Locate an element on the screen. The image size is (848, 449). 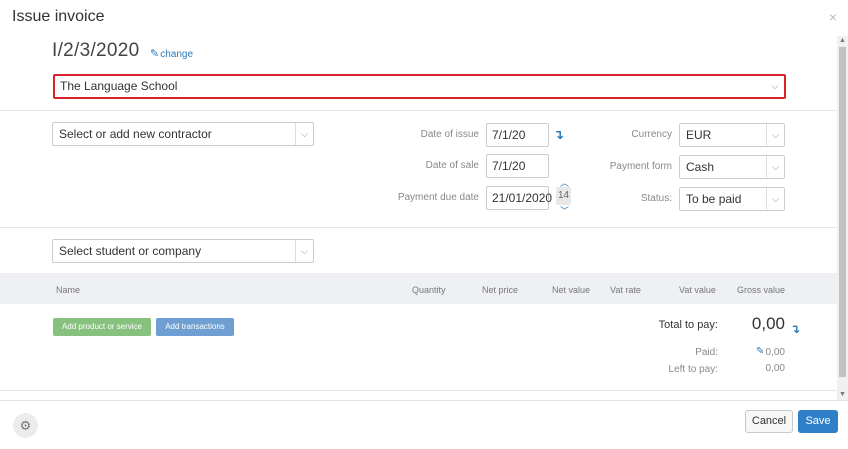
date-of-issue-label: Date of issue is located at coordinates (449, 134).